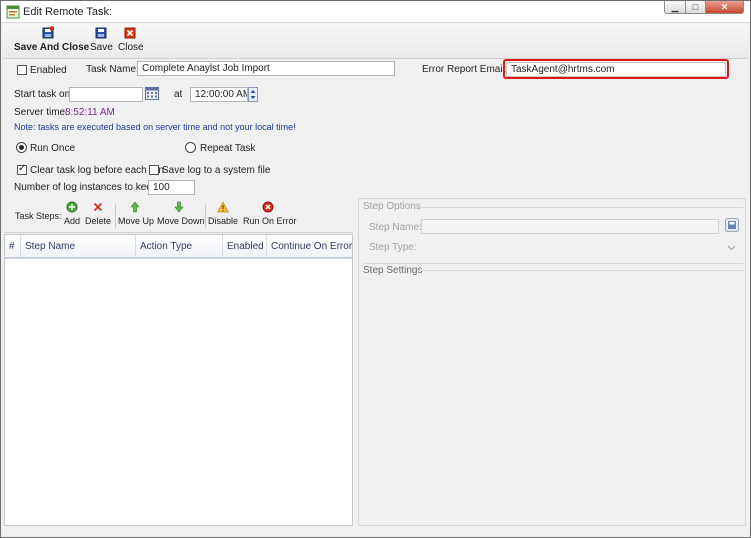 The width and height of the screenshot is (751, 538). What do you see at coordinates (223, 213) in the screenshot?
I see `disable-step-button: Disable` at bounding box center [223, 213].